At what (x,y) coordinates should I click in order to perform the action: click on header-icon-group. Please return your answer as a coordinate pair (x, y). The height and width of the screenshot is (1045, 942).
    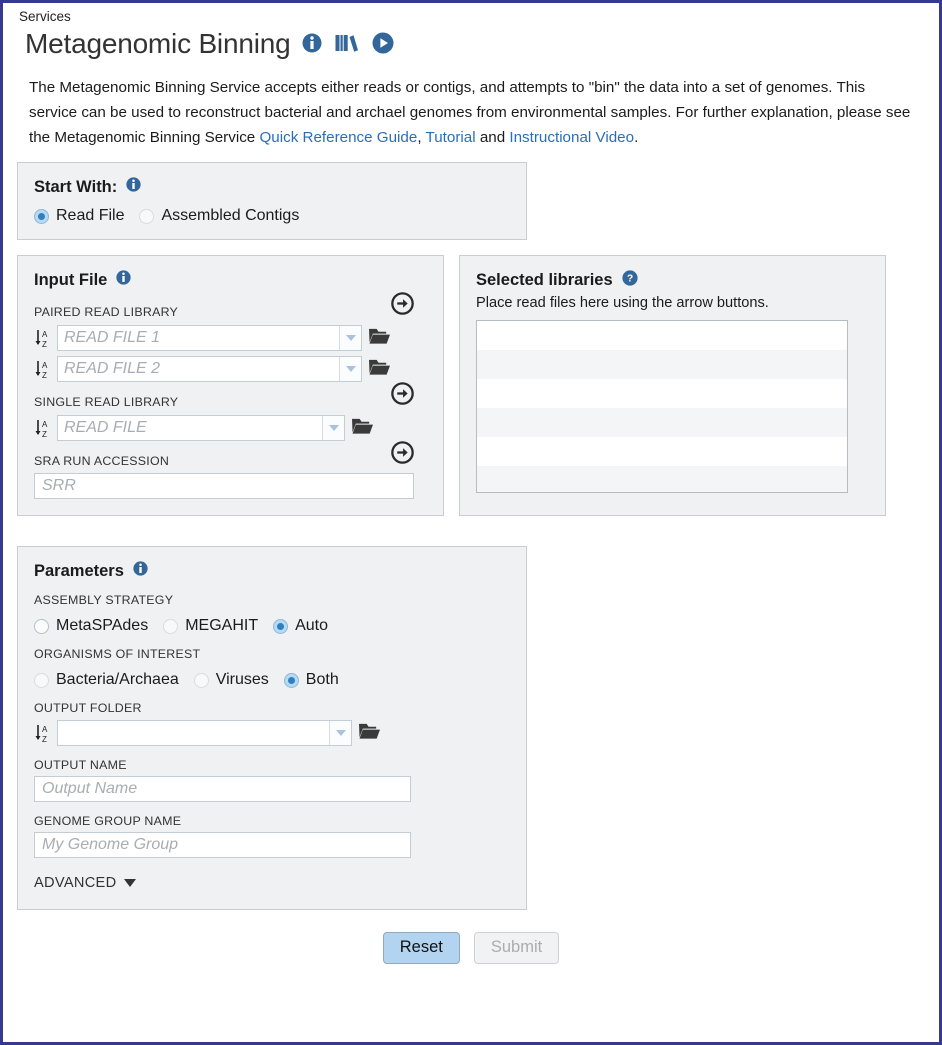
    Looking at the image, I should click on (348, 45).